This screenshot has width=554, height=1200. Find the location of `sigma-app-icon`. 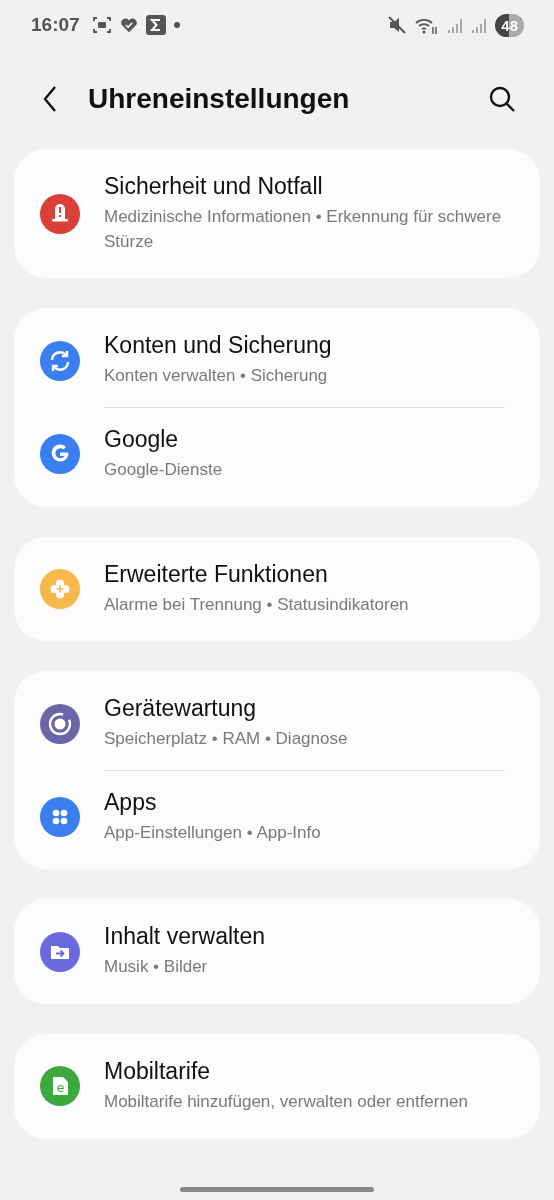

sigma-app-icon is located at coordinates (155, 25).